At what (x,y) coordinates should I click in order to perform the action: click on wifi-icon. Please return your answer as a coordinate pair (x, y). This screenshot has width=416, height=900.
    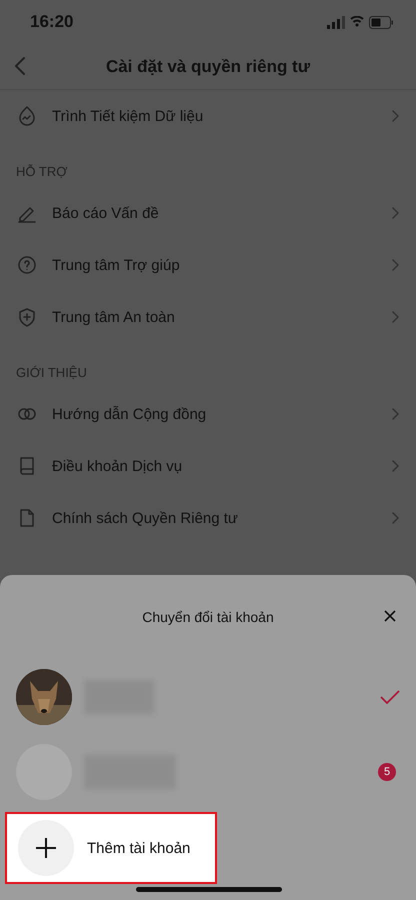
    Looking at the image, I should click on (357, 22).